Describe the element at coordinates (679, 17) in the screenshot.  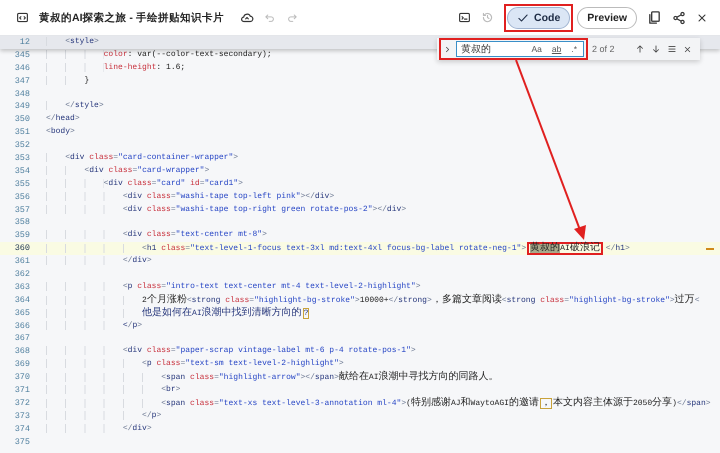
I see `share-icon` at that location.